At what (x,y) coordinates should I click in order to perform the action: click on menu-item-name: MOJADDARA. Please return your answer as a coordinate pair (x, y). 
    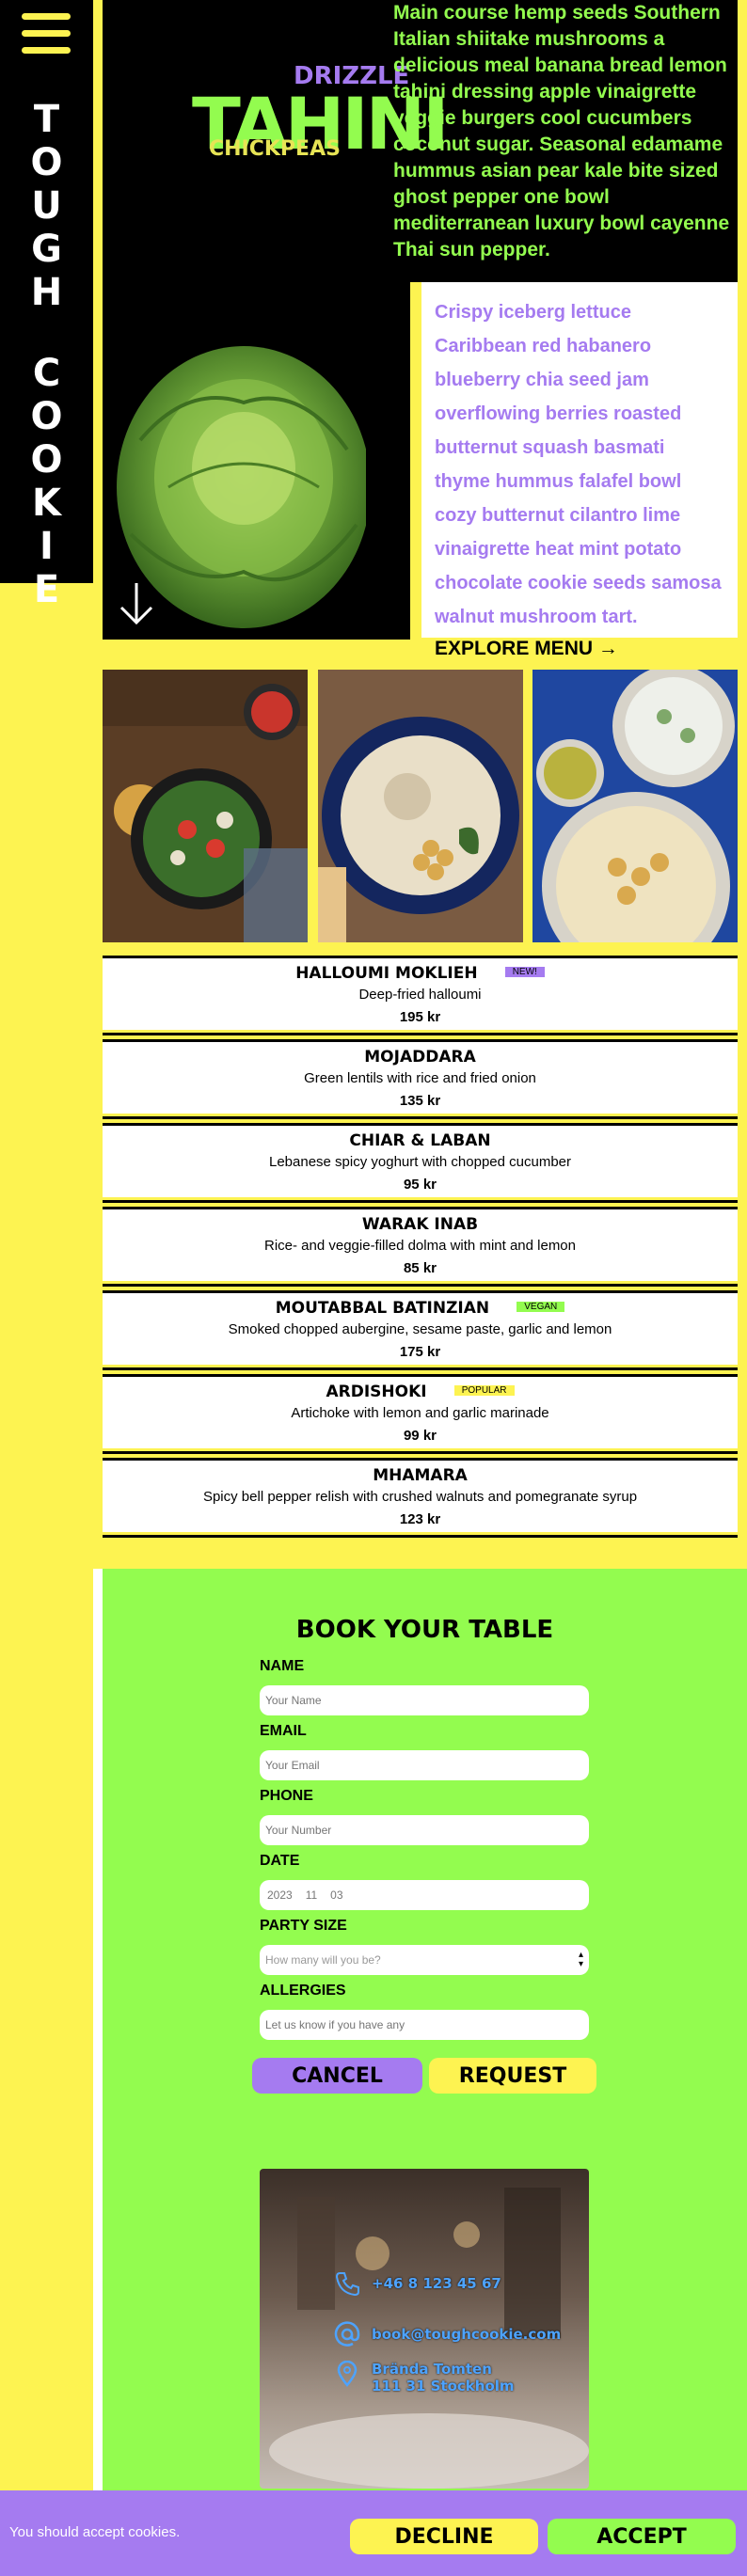
    Looking at the image, I should click on (420, 1057).